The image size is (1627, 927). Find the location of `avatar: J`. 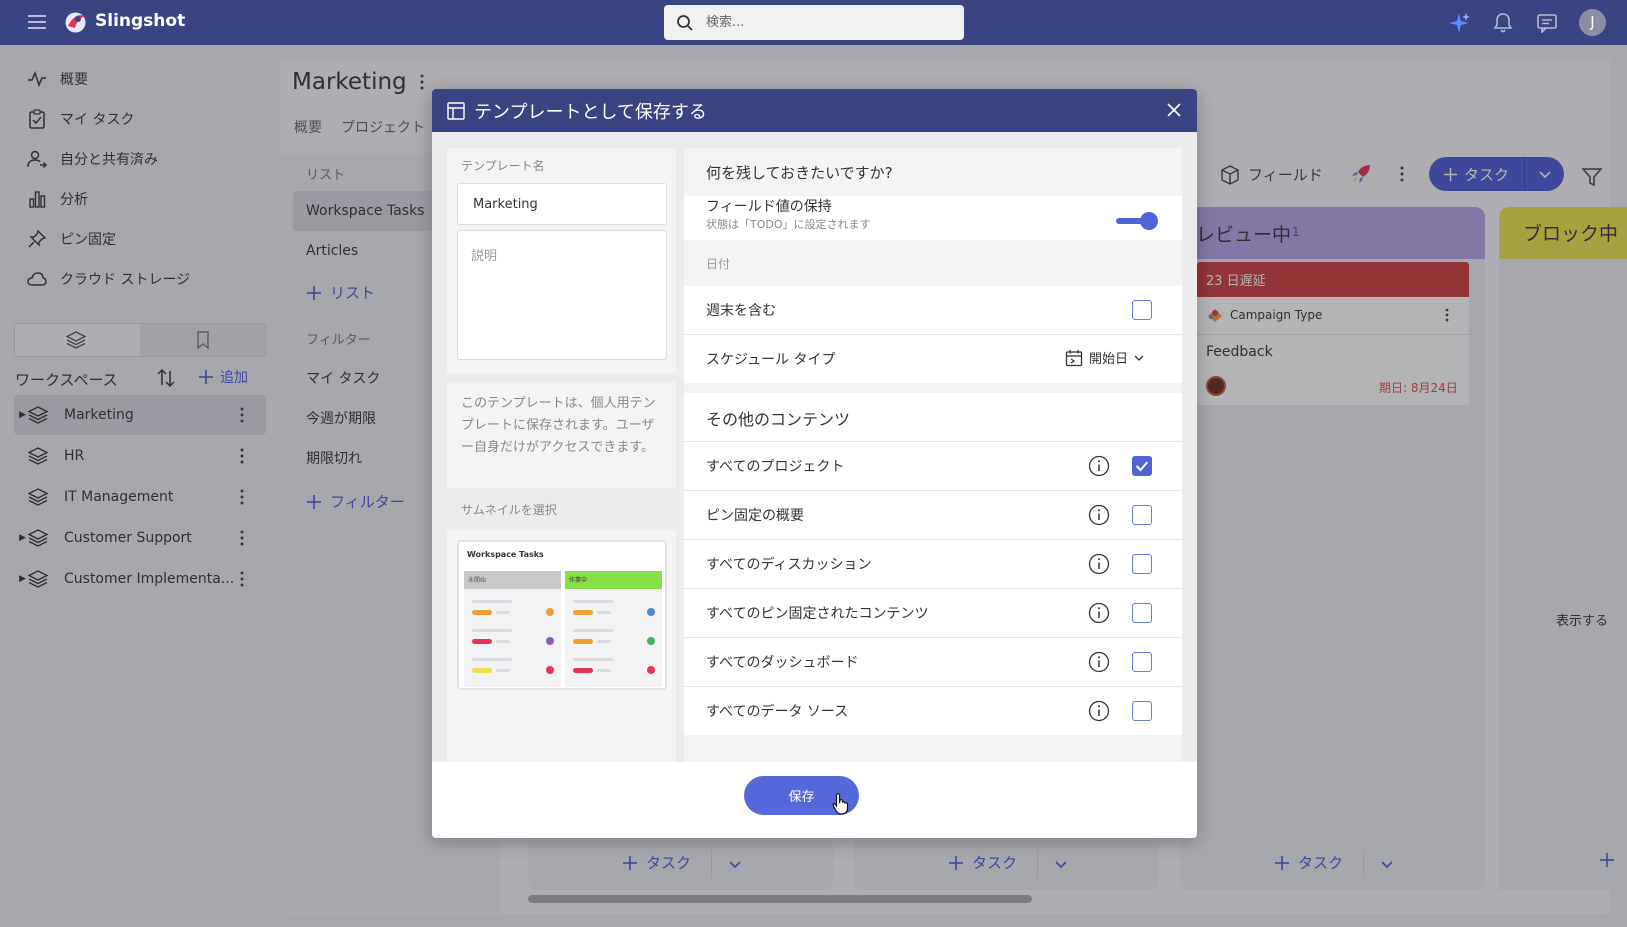

avatar: J is located at coordinates (1592, 22).